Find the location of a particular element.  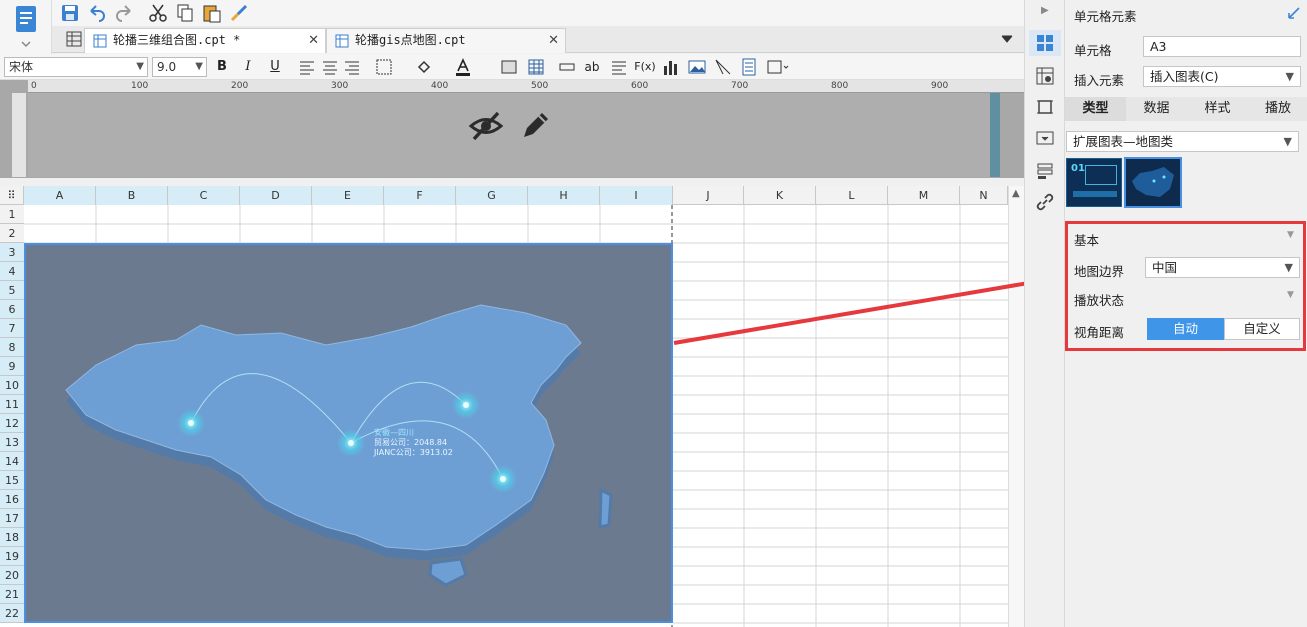

app-logo is located at coordinates (26, 27).